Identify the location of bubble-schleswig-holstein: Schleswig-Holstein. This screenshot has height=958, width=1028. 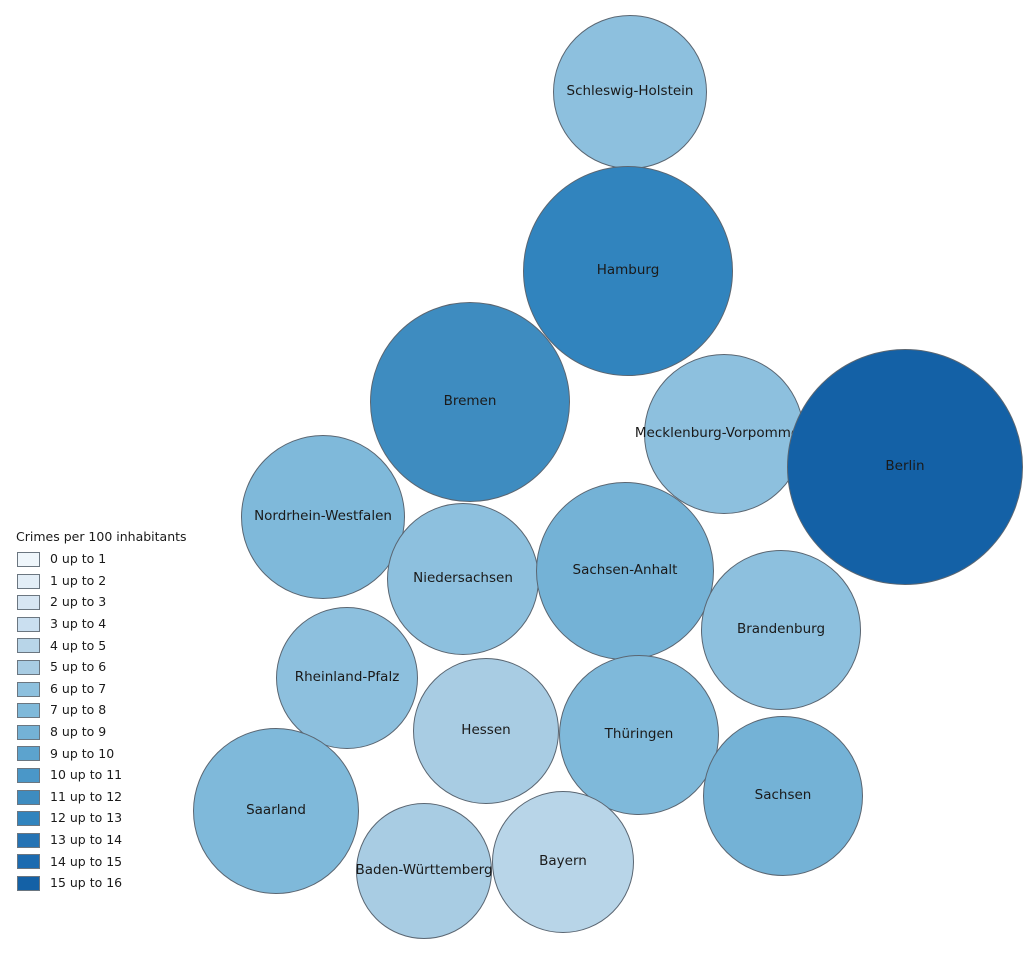
(630, 92).